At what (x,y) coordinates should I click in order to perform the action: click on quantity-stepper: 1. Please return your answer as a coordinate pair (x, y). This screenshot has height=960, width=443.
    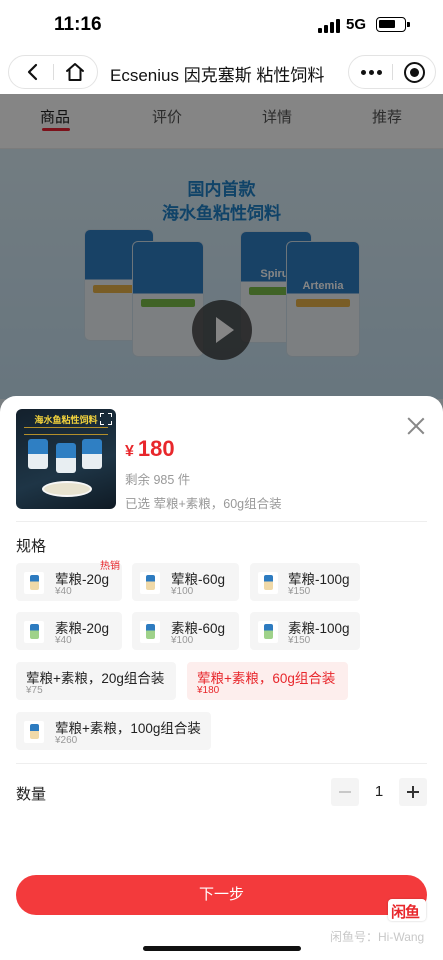
    Looking at the image, I should click on (379, 792).